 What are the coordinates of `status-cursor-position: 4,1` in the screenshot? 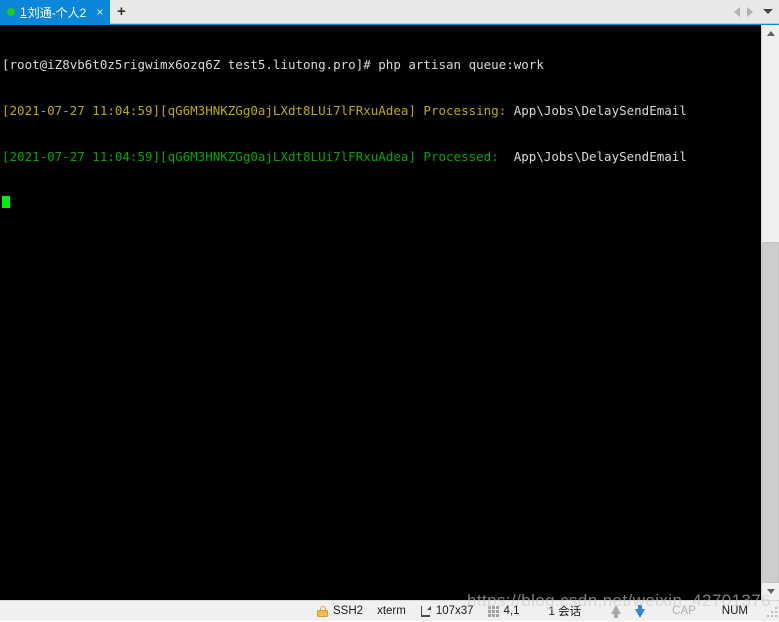 It's located at (504, 611).